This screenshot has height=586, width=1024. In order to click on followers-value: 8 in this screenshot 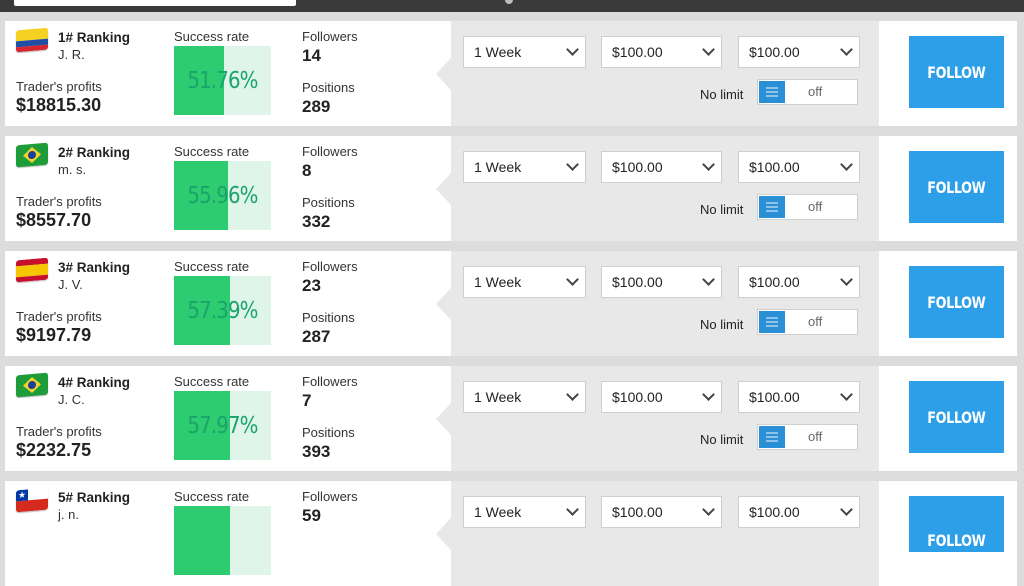, I will do `click(307, 170)`.